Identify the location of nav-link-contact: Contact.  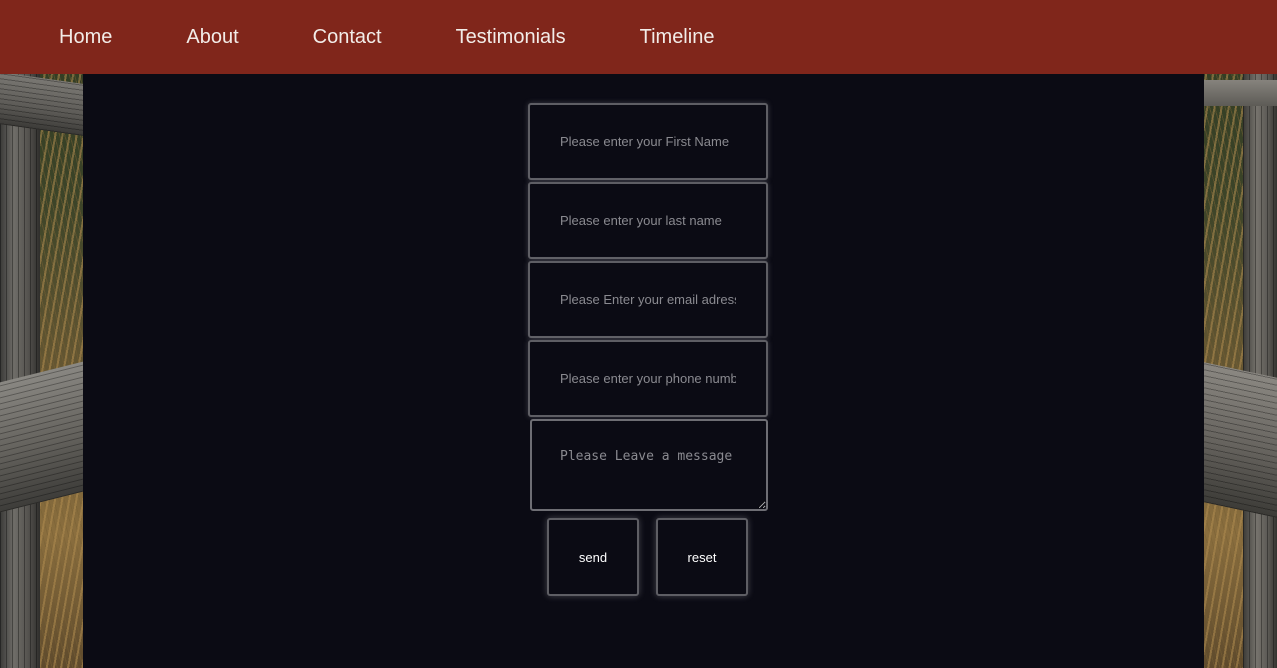
(347, 37).